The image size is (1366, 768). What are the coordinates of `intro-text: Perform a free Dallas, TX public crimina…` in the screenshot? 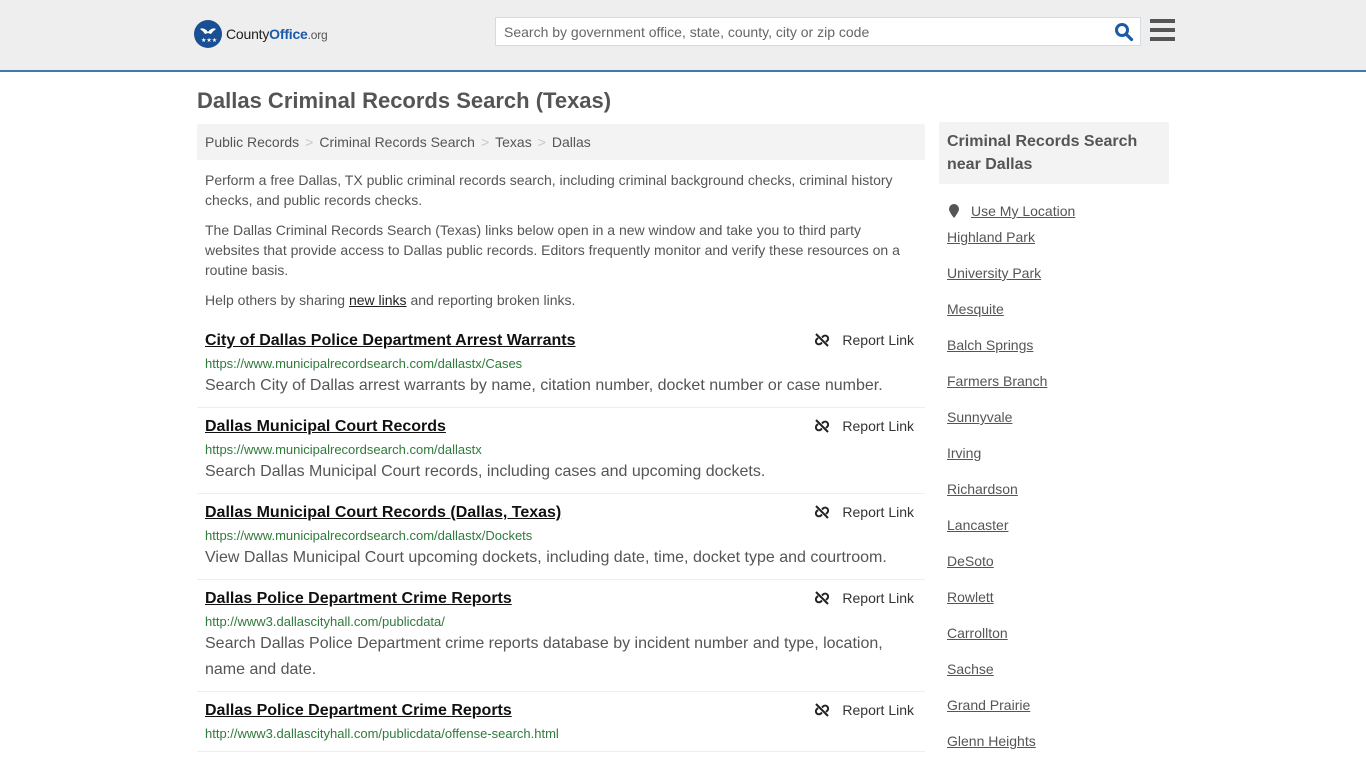 It's located at (560, 245).